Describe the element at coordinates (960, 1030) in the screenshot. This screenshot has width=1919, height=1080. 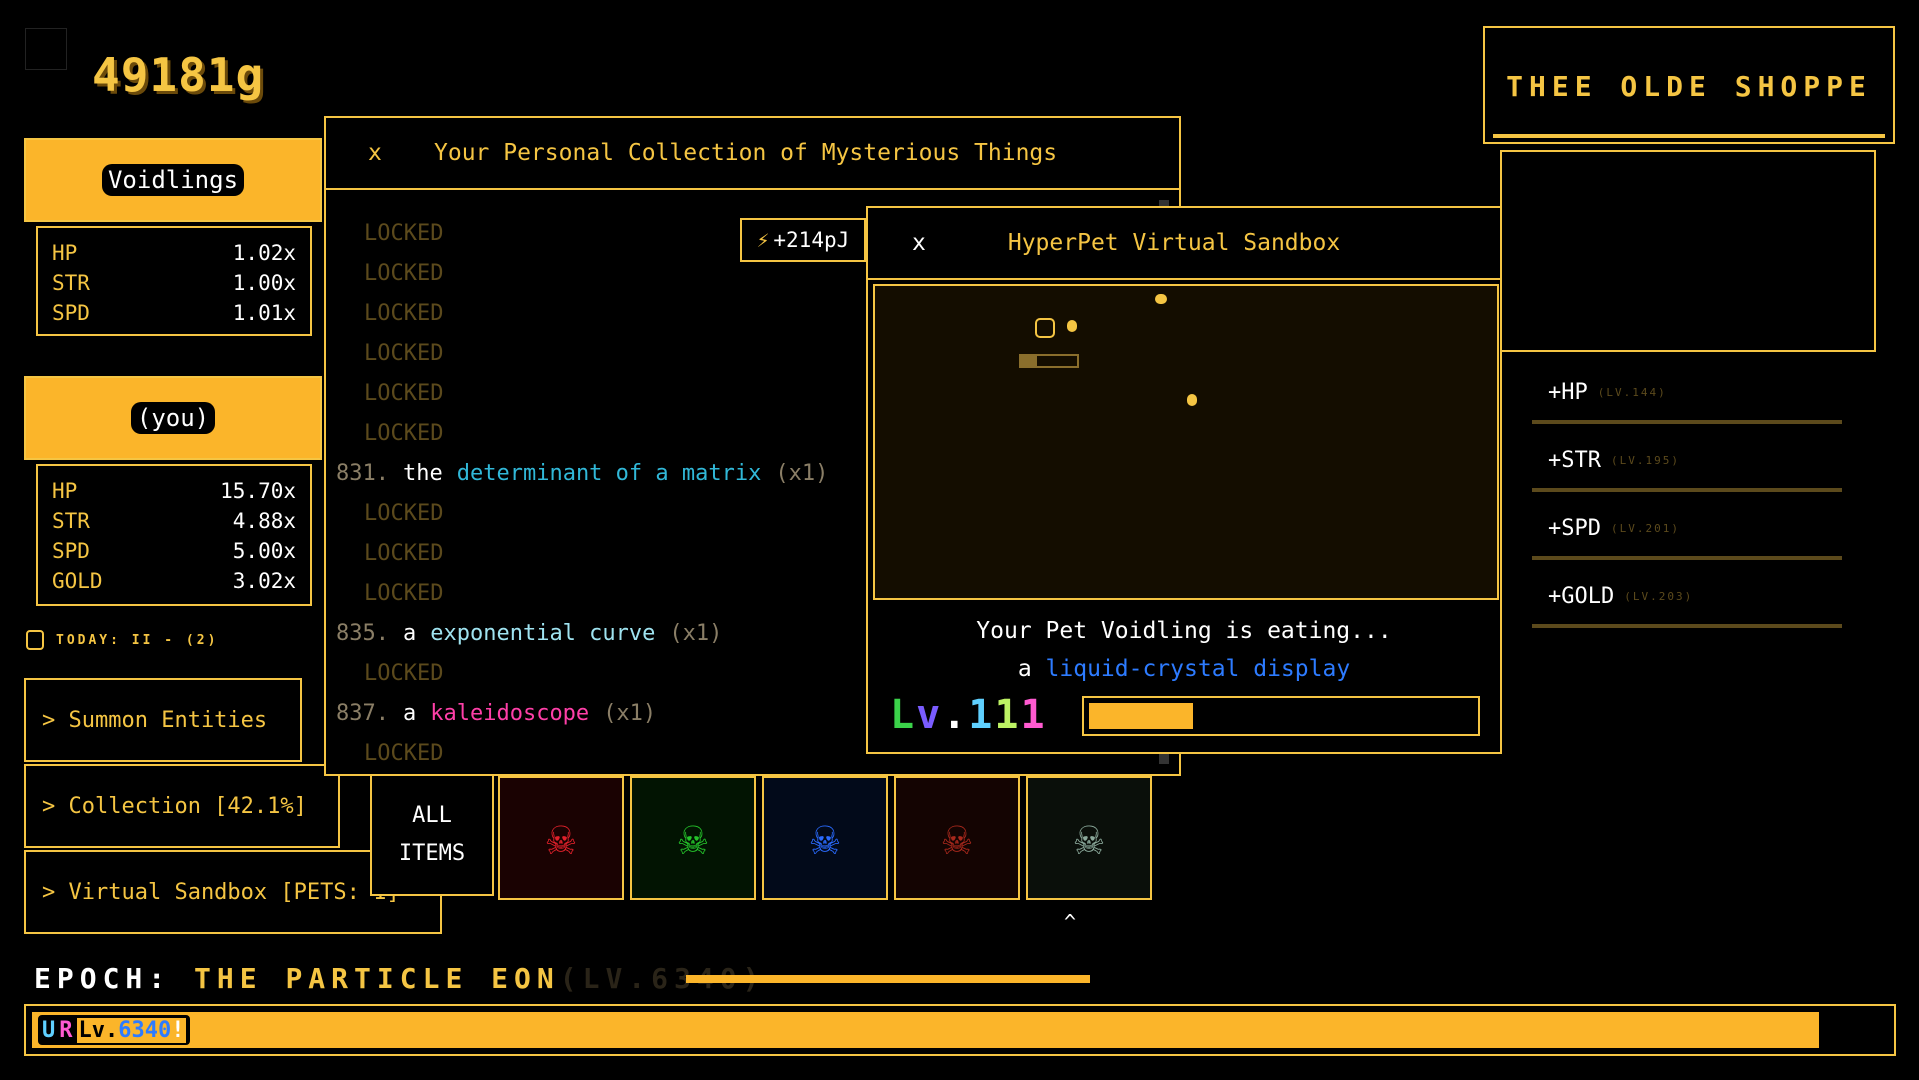
I see `epoch-progress: U R Lv.6340!` at that location.